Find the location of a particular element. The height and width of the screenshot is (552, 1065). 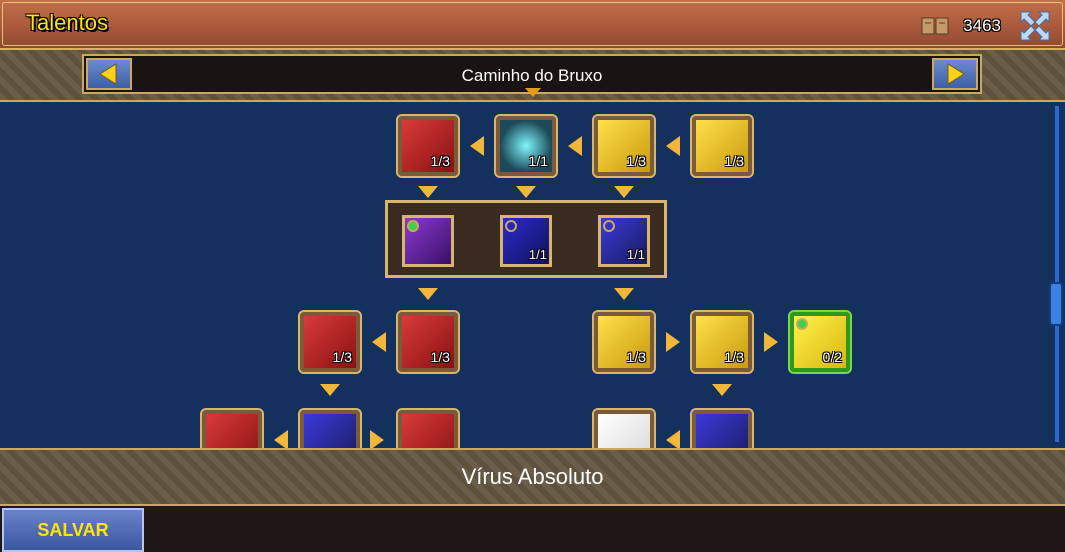

talent-level: 0/2 is located at coordinates (832, 357).